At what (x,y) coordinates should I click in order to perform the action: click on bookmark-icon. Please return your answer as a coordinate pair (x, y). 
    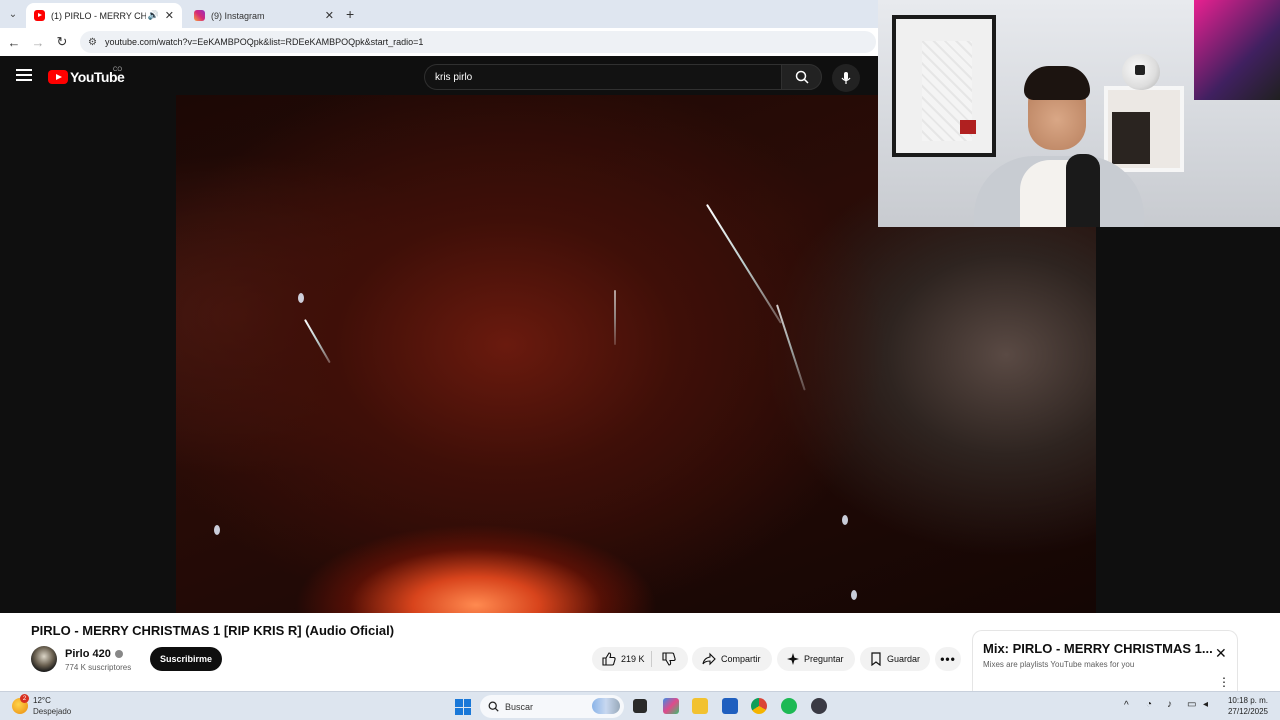
    Looking at the image, I should click on (876, 659).